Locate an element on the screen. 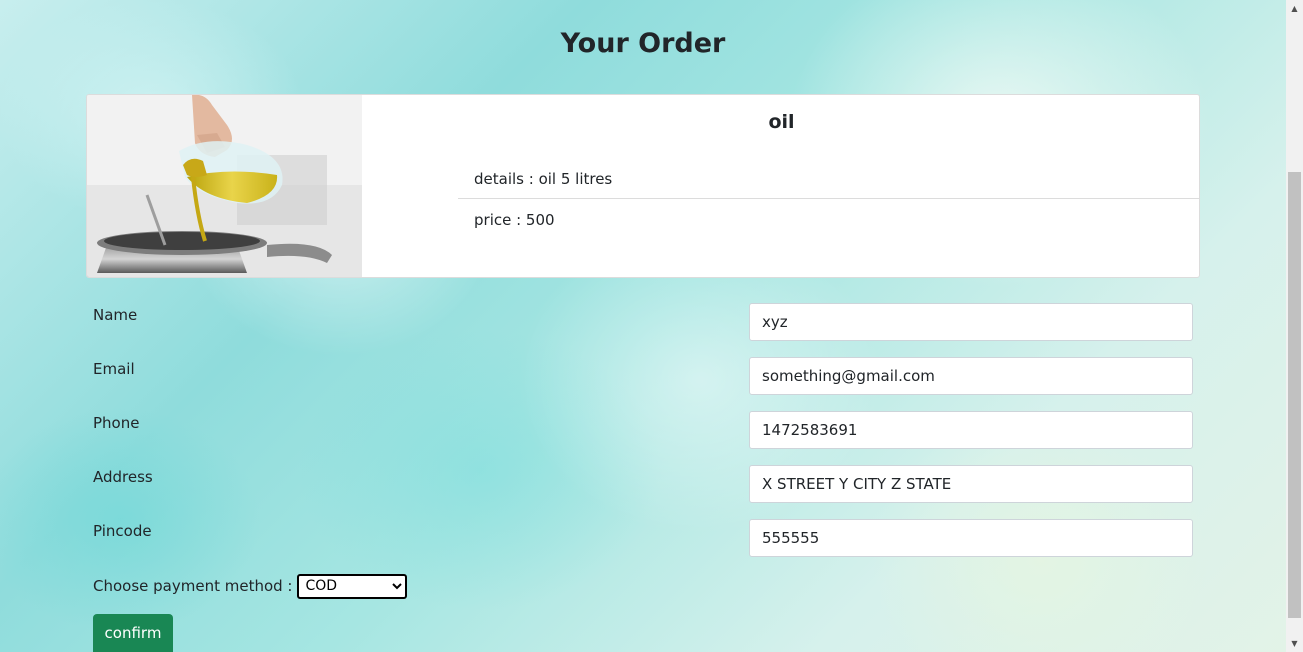  scroll-down-arrow-icon: ▼ is located at coordinates (1294, 643).